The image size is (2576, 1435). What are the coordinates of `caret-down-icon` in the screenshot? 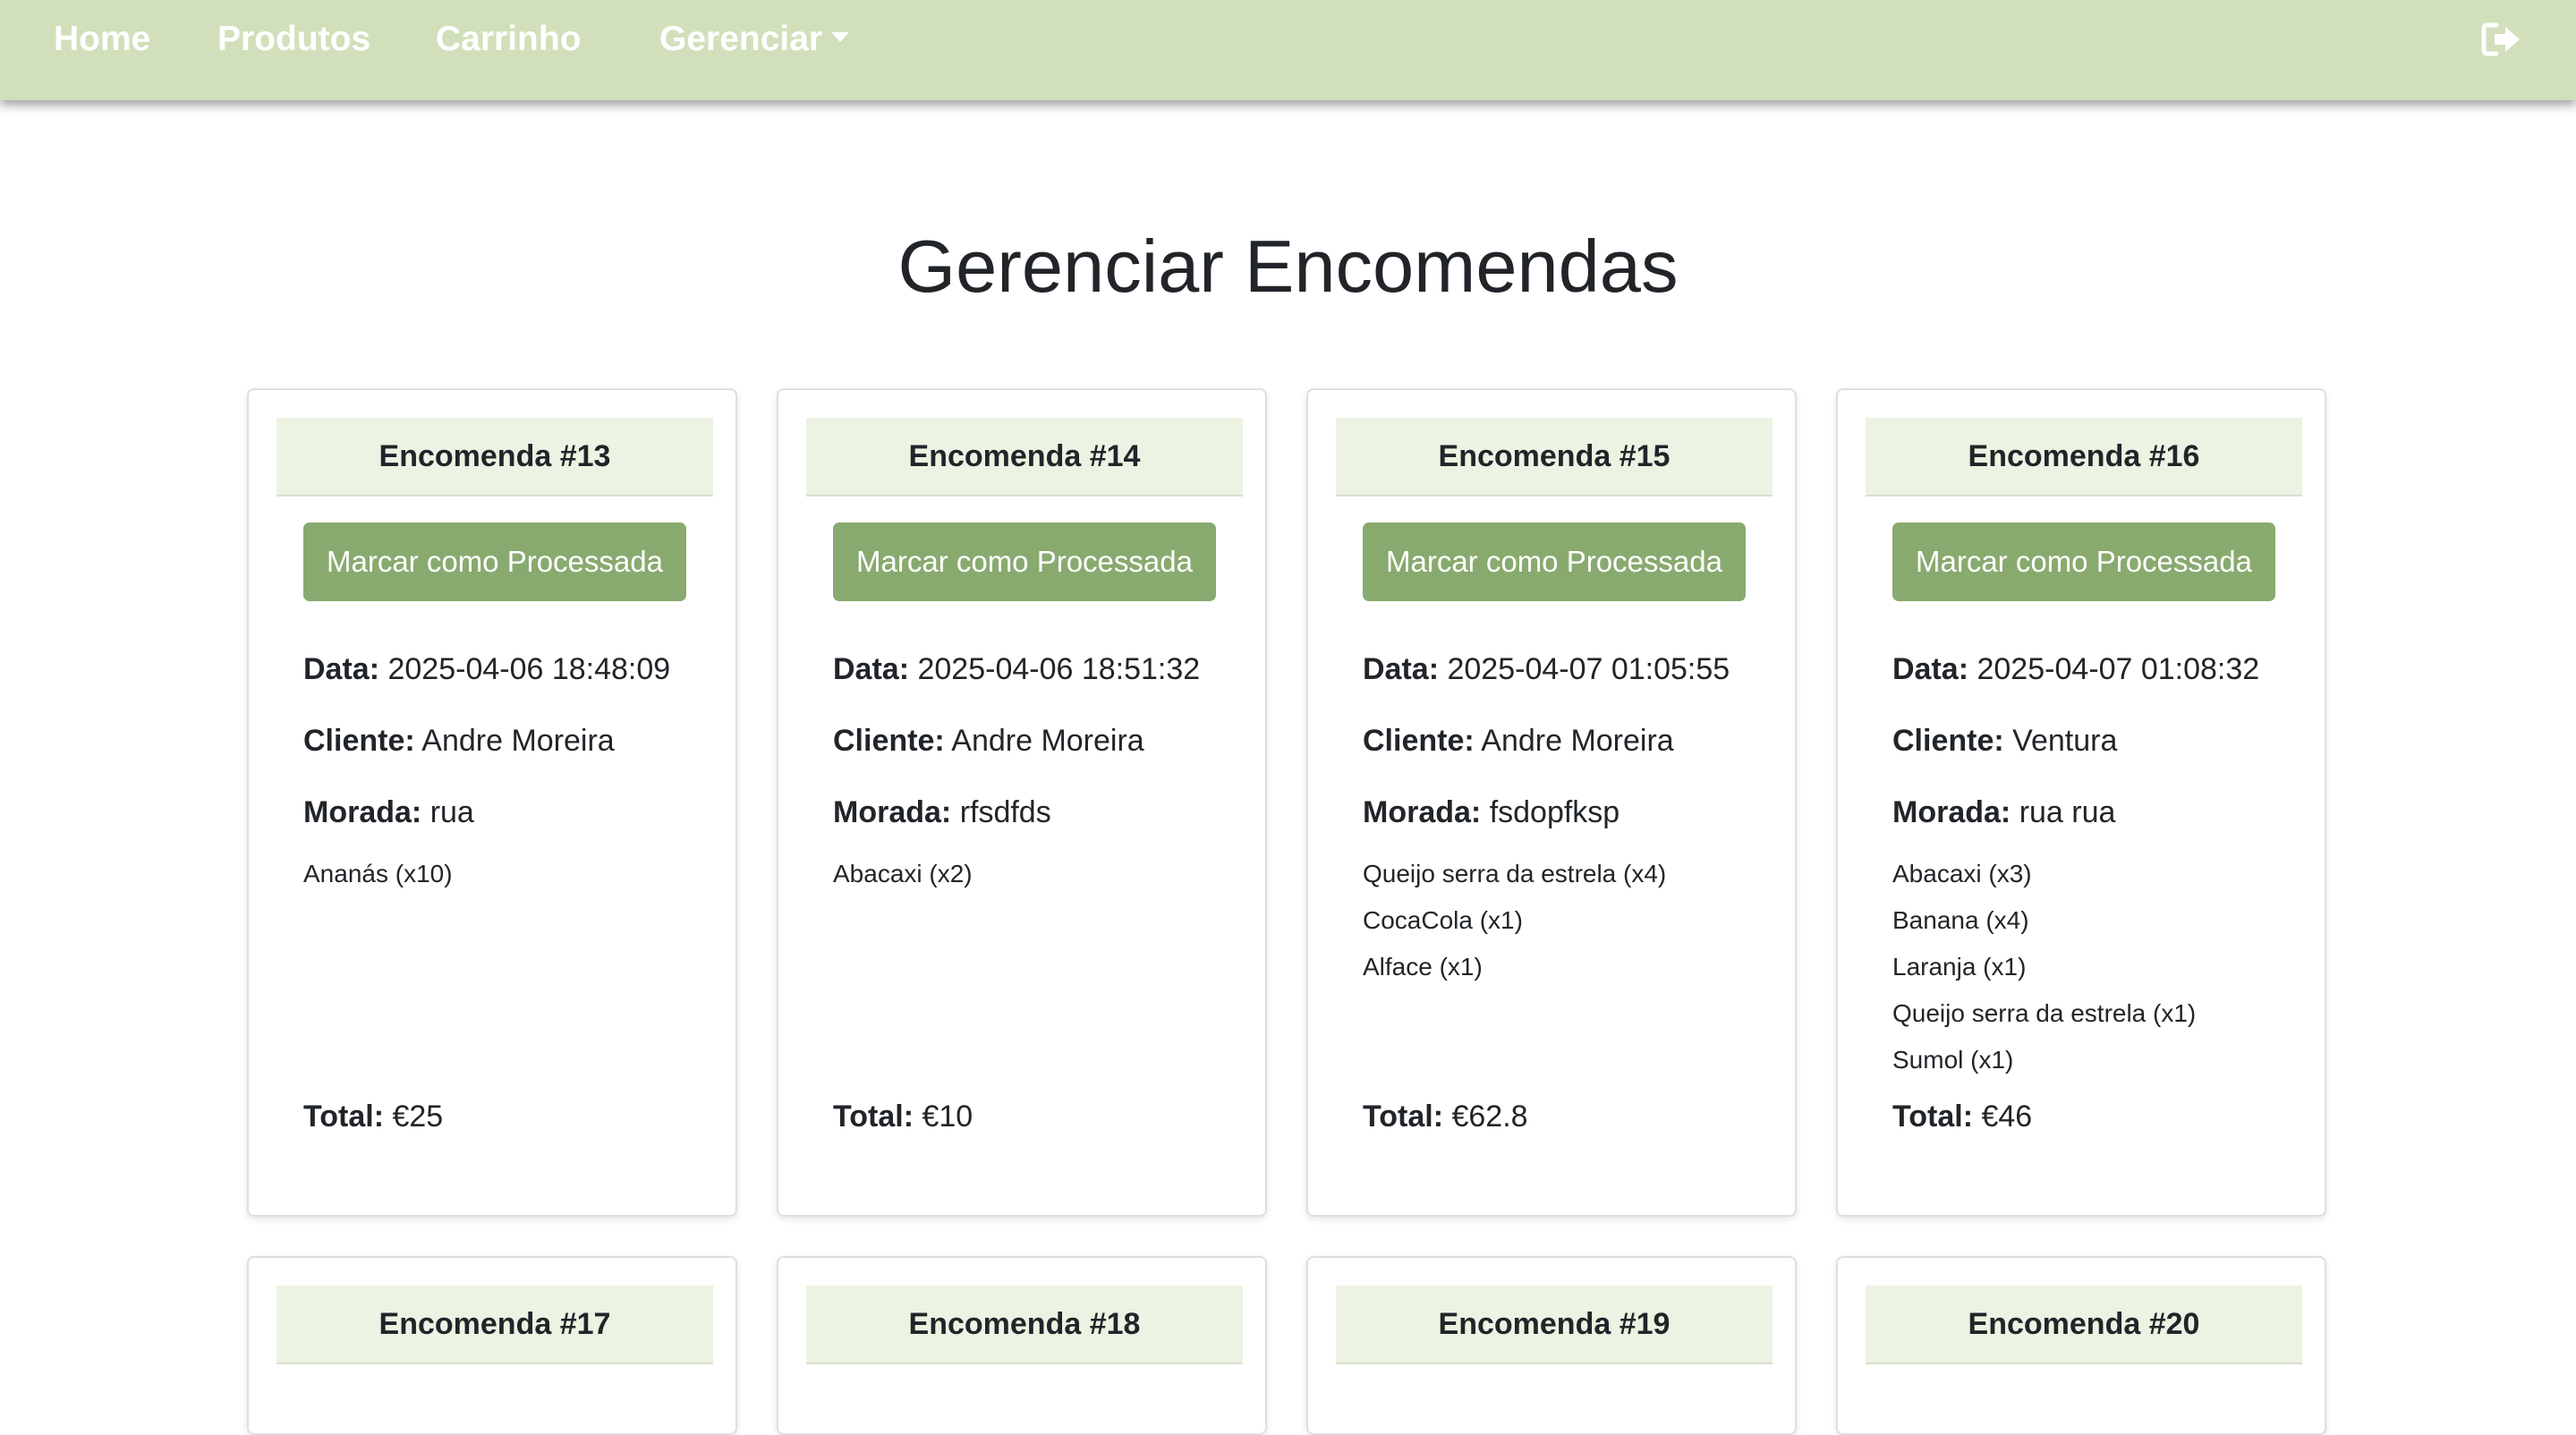 It's located at (840, 37).